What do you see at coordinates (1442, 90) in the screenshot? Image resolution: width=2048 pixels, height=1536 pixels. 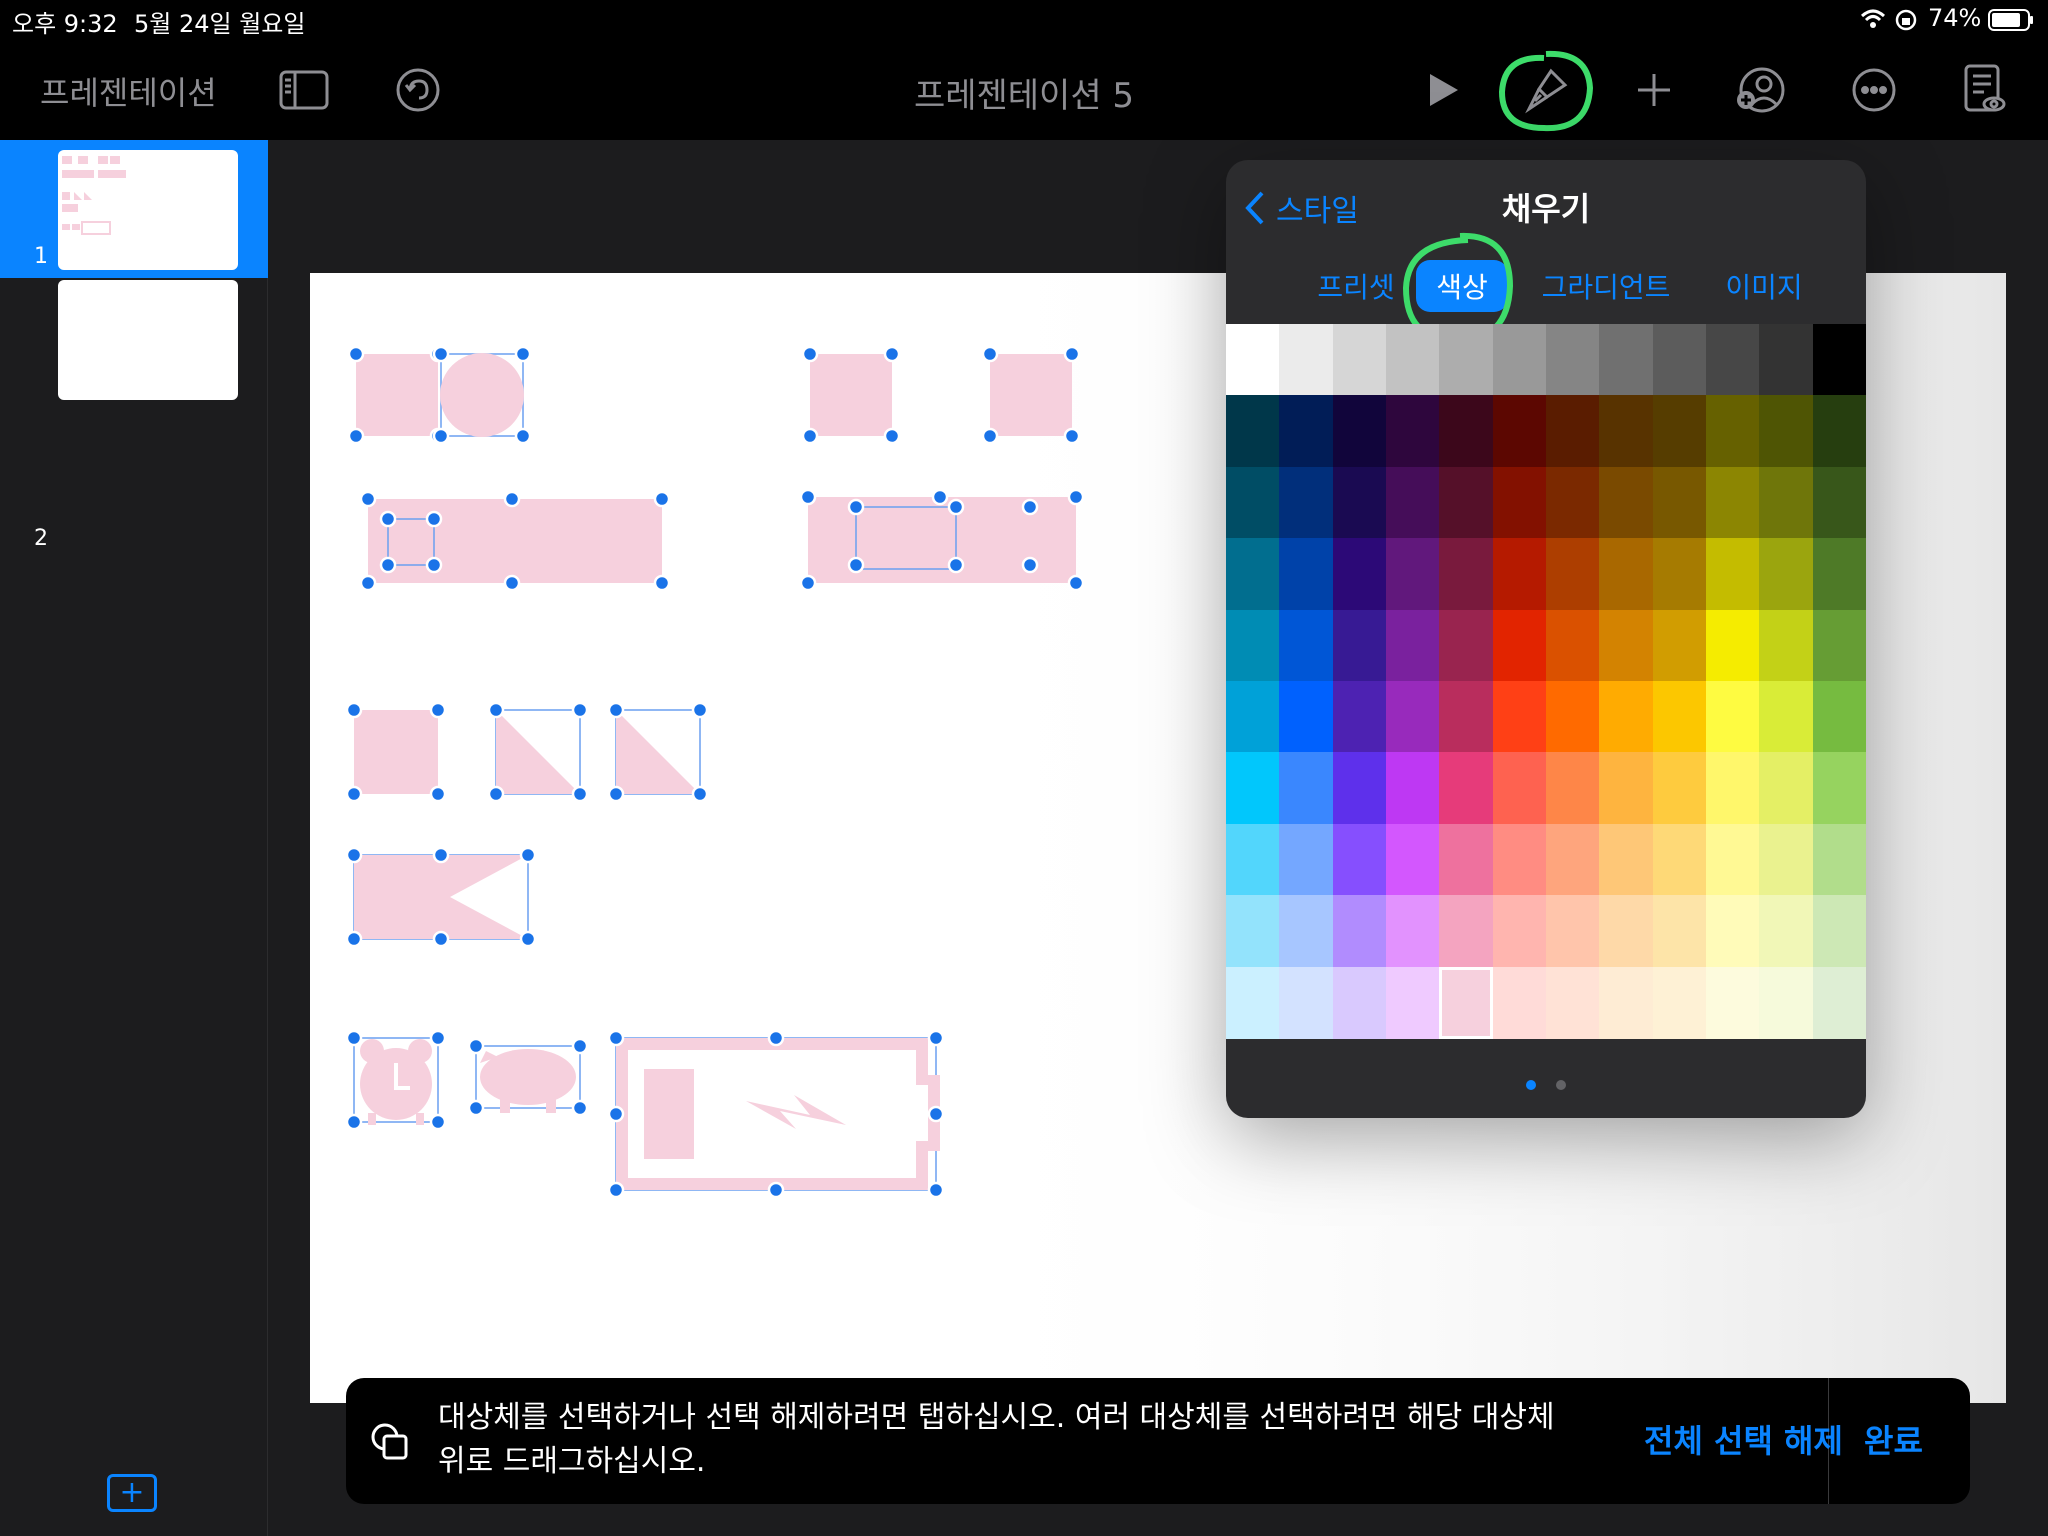 I see `play-button` at bounding box center [1442, 90].